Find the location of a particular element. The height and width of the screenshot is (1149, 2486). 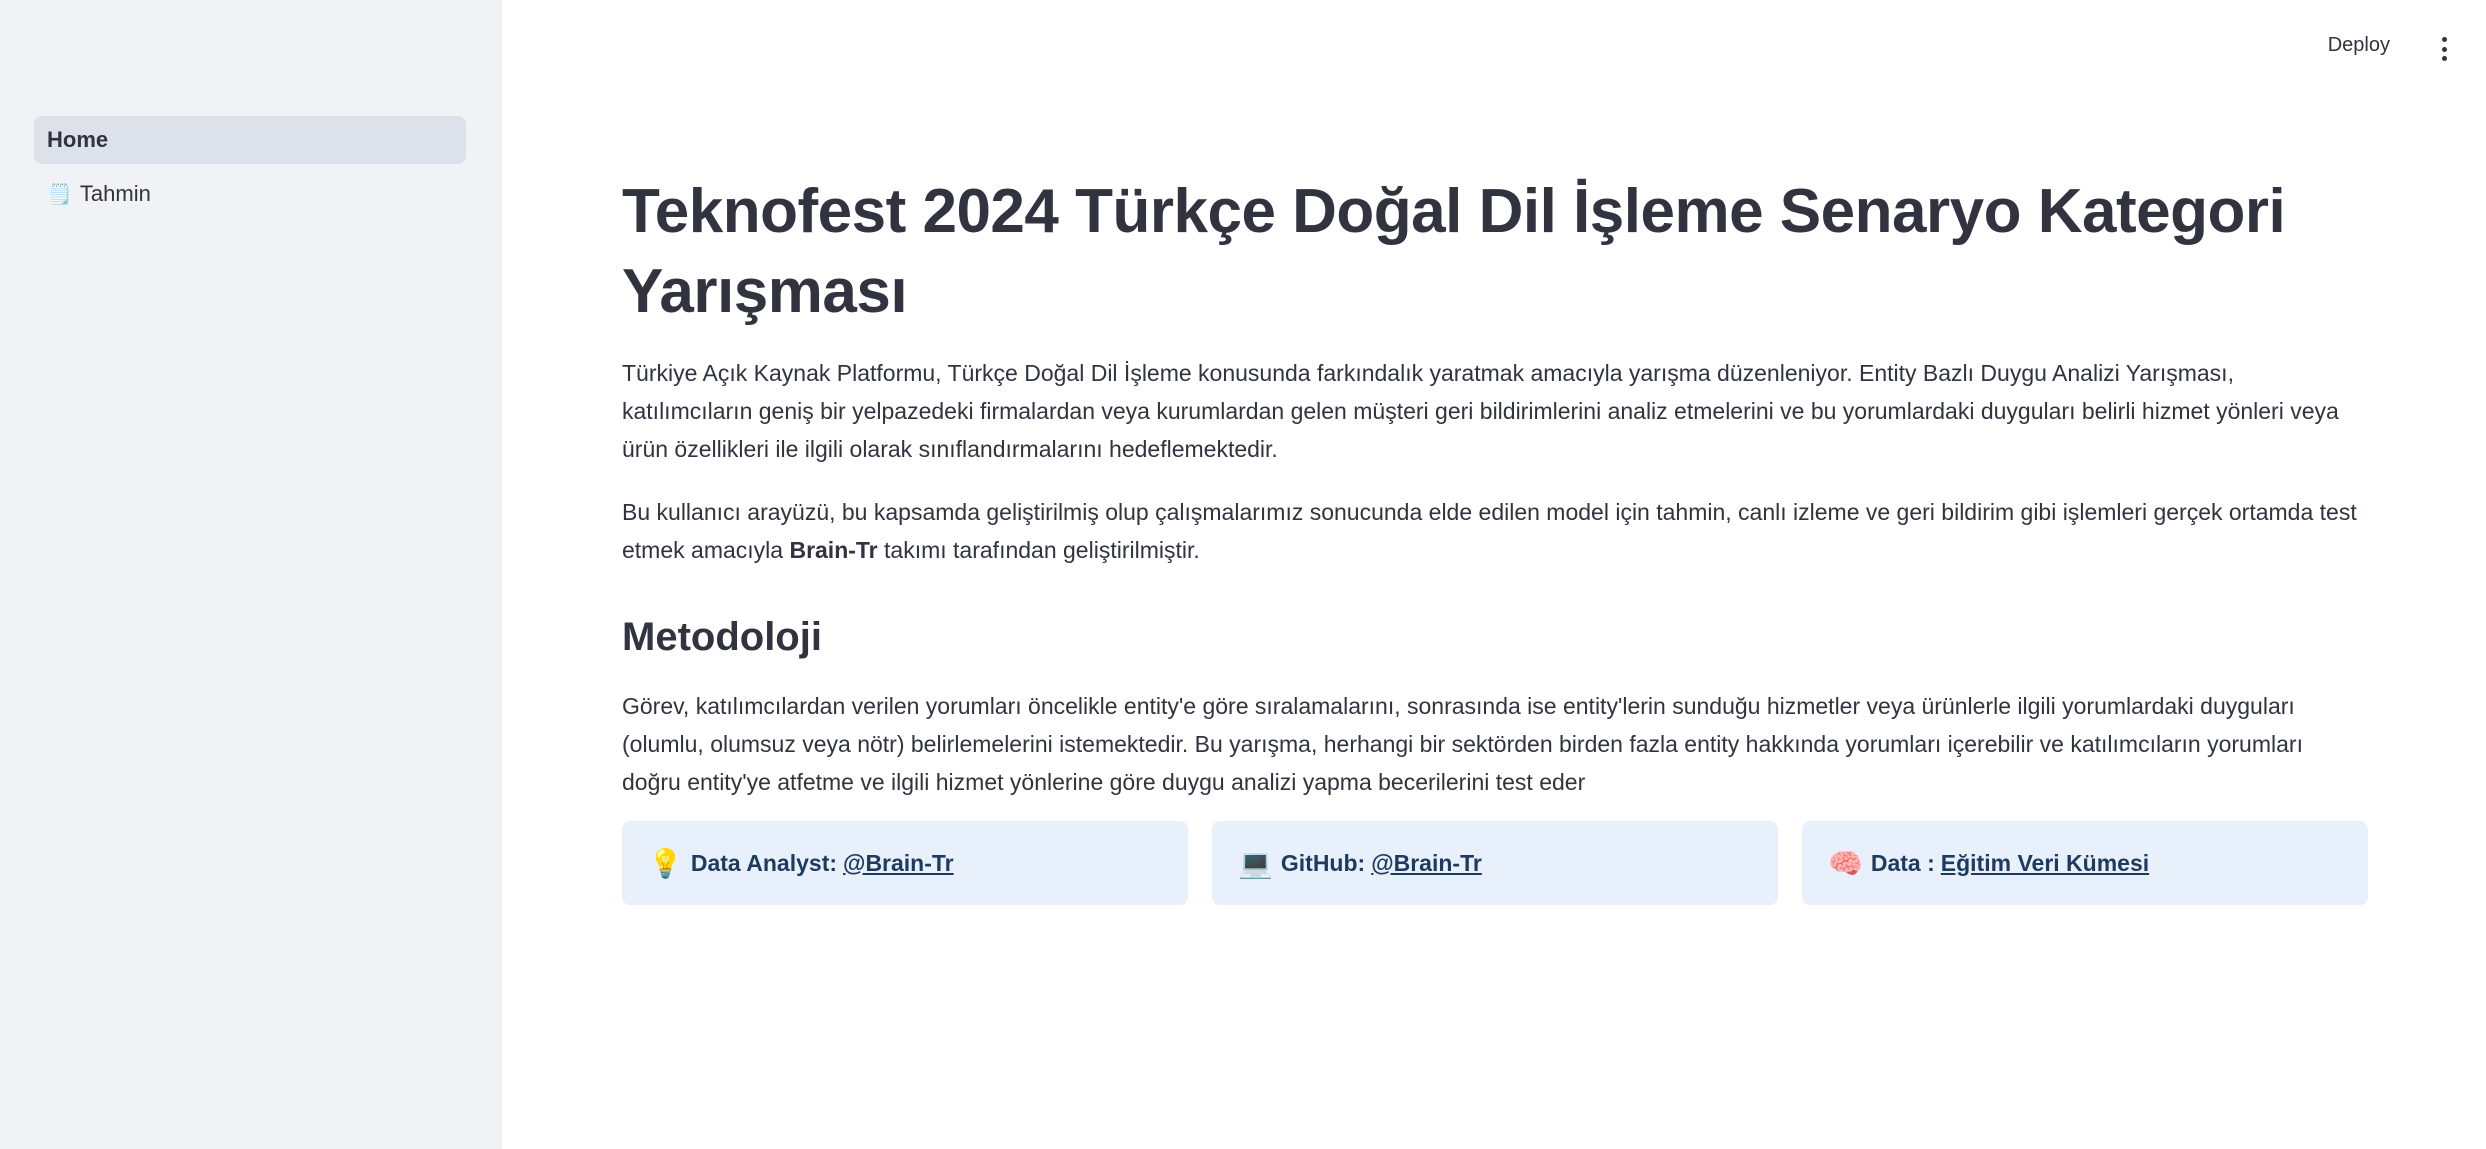

card-label: Data : is located at coordinates (1902, 862).